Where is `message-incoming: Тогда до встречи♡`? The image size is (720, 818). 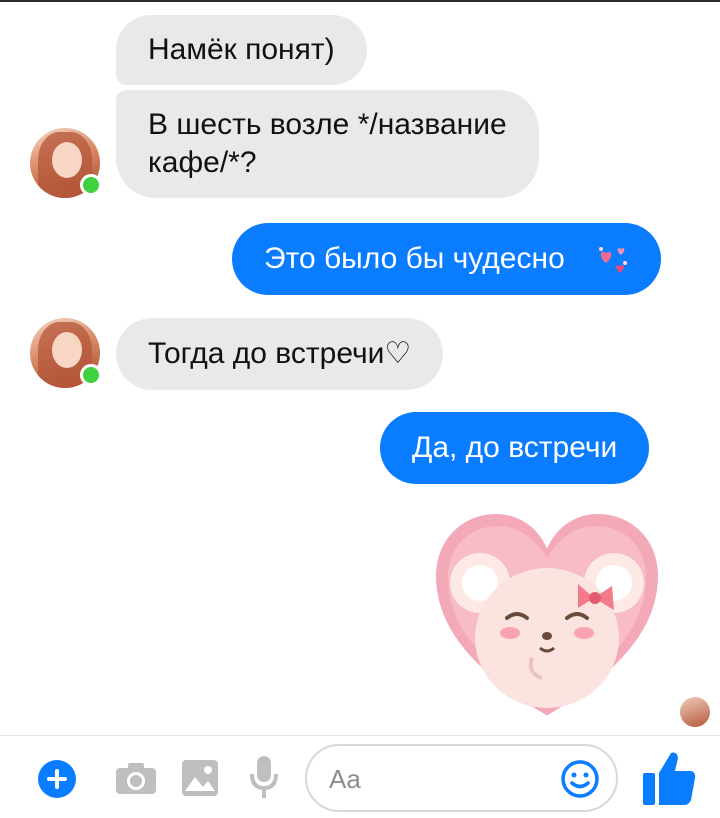 message-incoming: Тогда до встречи♡ is located at coordinates (280, 354).